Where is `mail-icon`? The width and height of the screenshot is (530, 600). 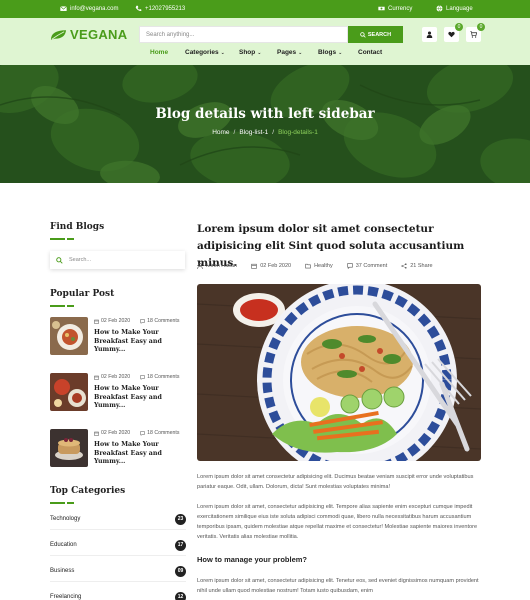 mail-icon is located at coordinates (63, 8).